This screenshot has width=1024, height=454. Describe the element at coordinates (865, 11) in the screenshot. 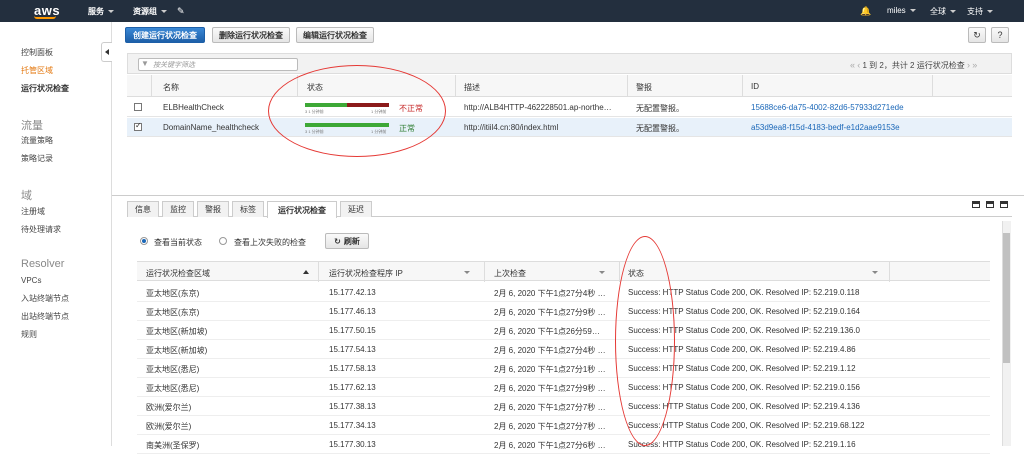

I see `bell-icon: 🔔` at that location.